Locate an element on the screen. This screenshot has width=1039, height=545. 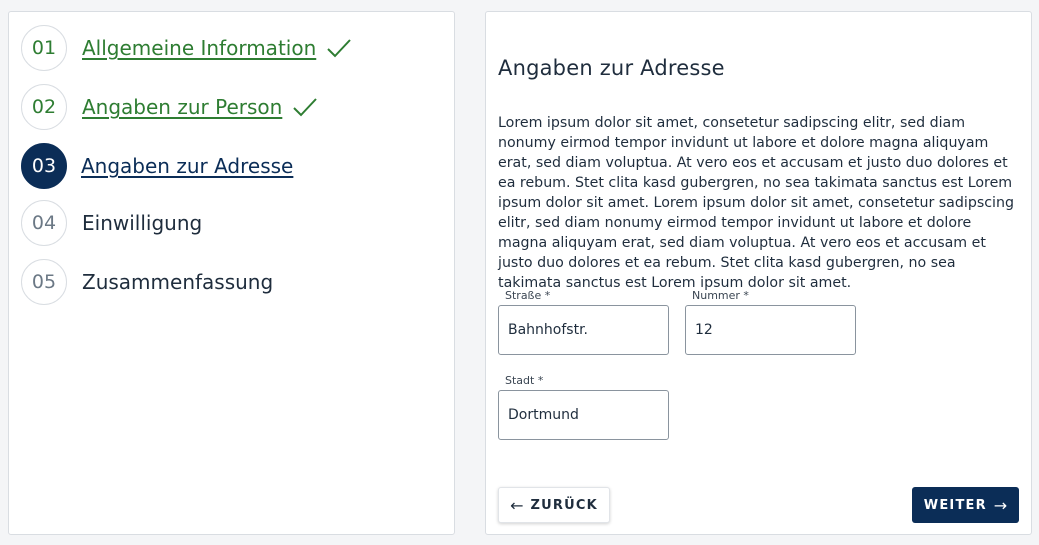
step-2: 02 Angaben zur Person is located at coordinates (169, 107).